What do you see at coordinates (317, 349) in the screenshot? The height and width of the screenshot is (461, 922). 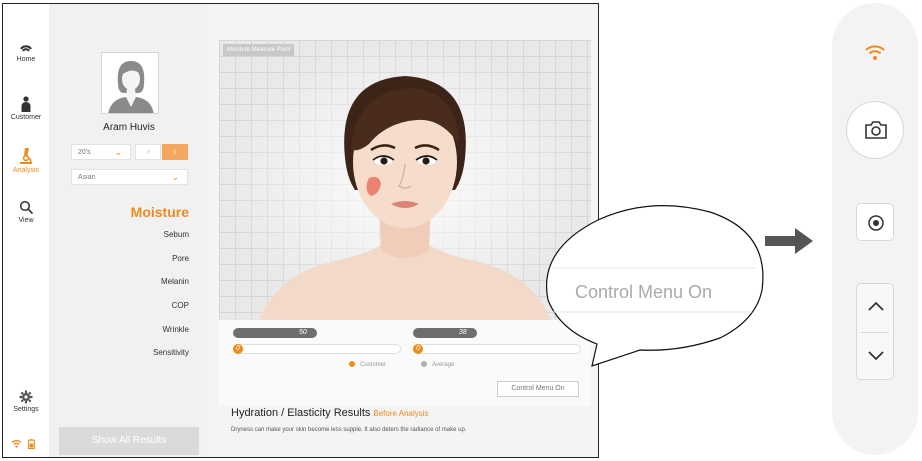 I see `customer-bar-left` at bounding box center [317, 349].